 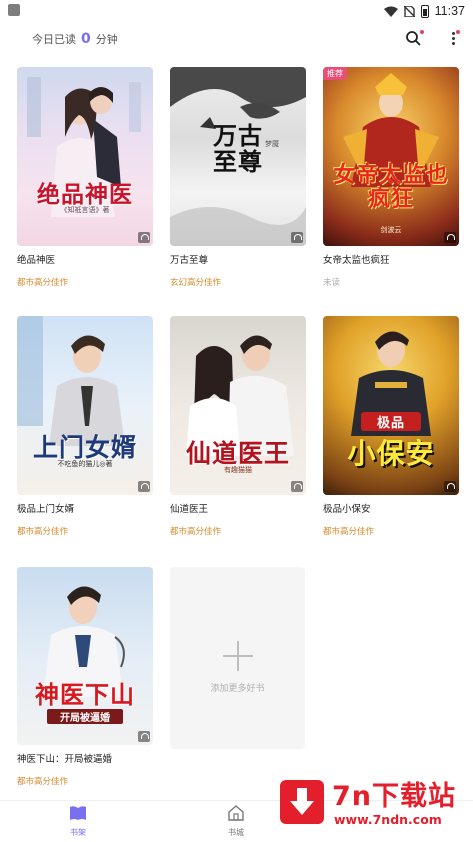 I want to click on cover-title: 小保安, so click(x=391, y=453).